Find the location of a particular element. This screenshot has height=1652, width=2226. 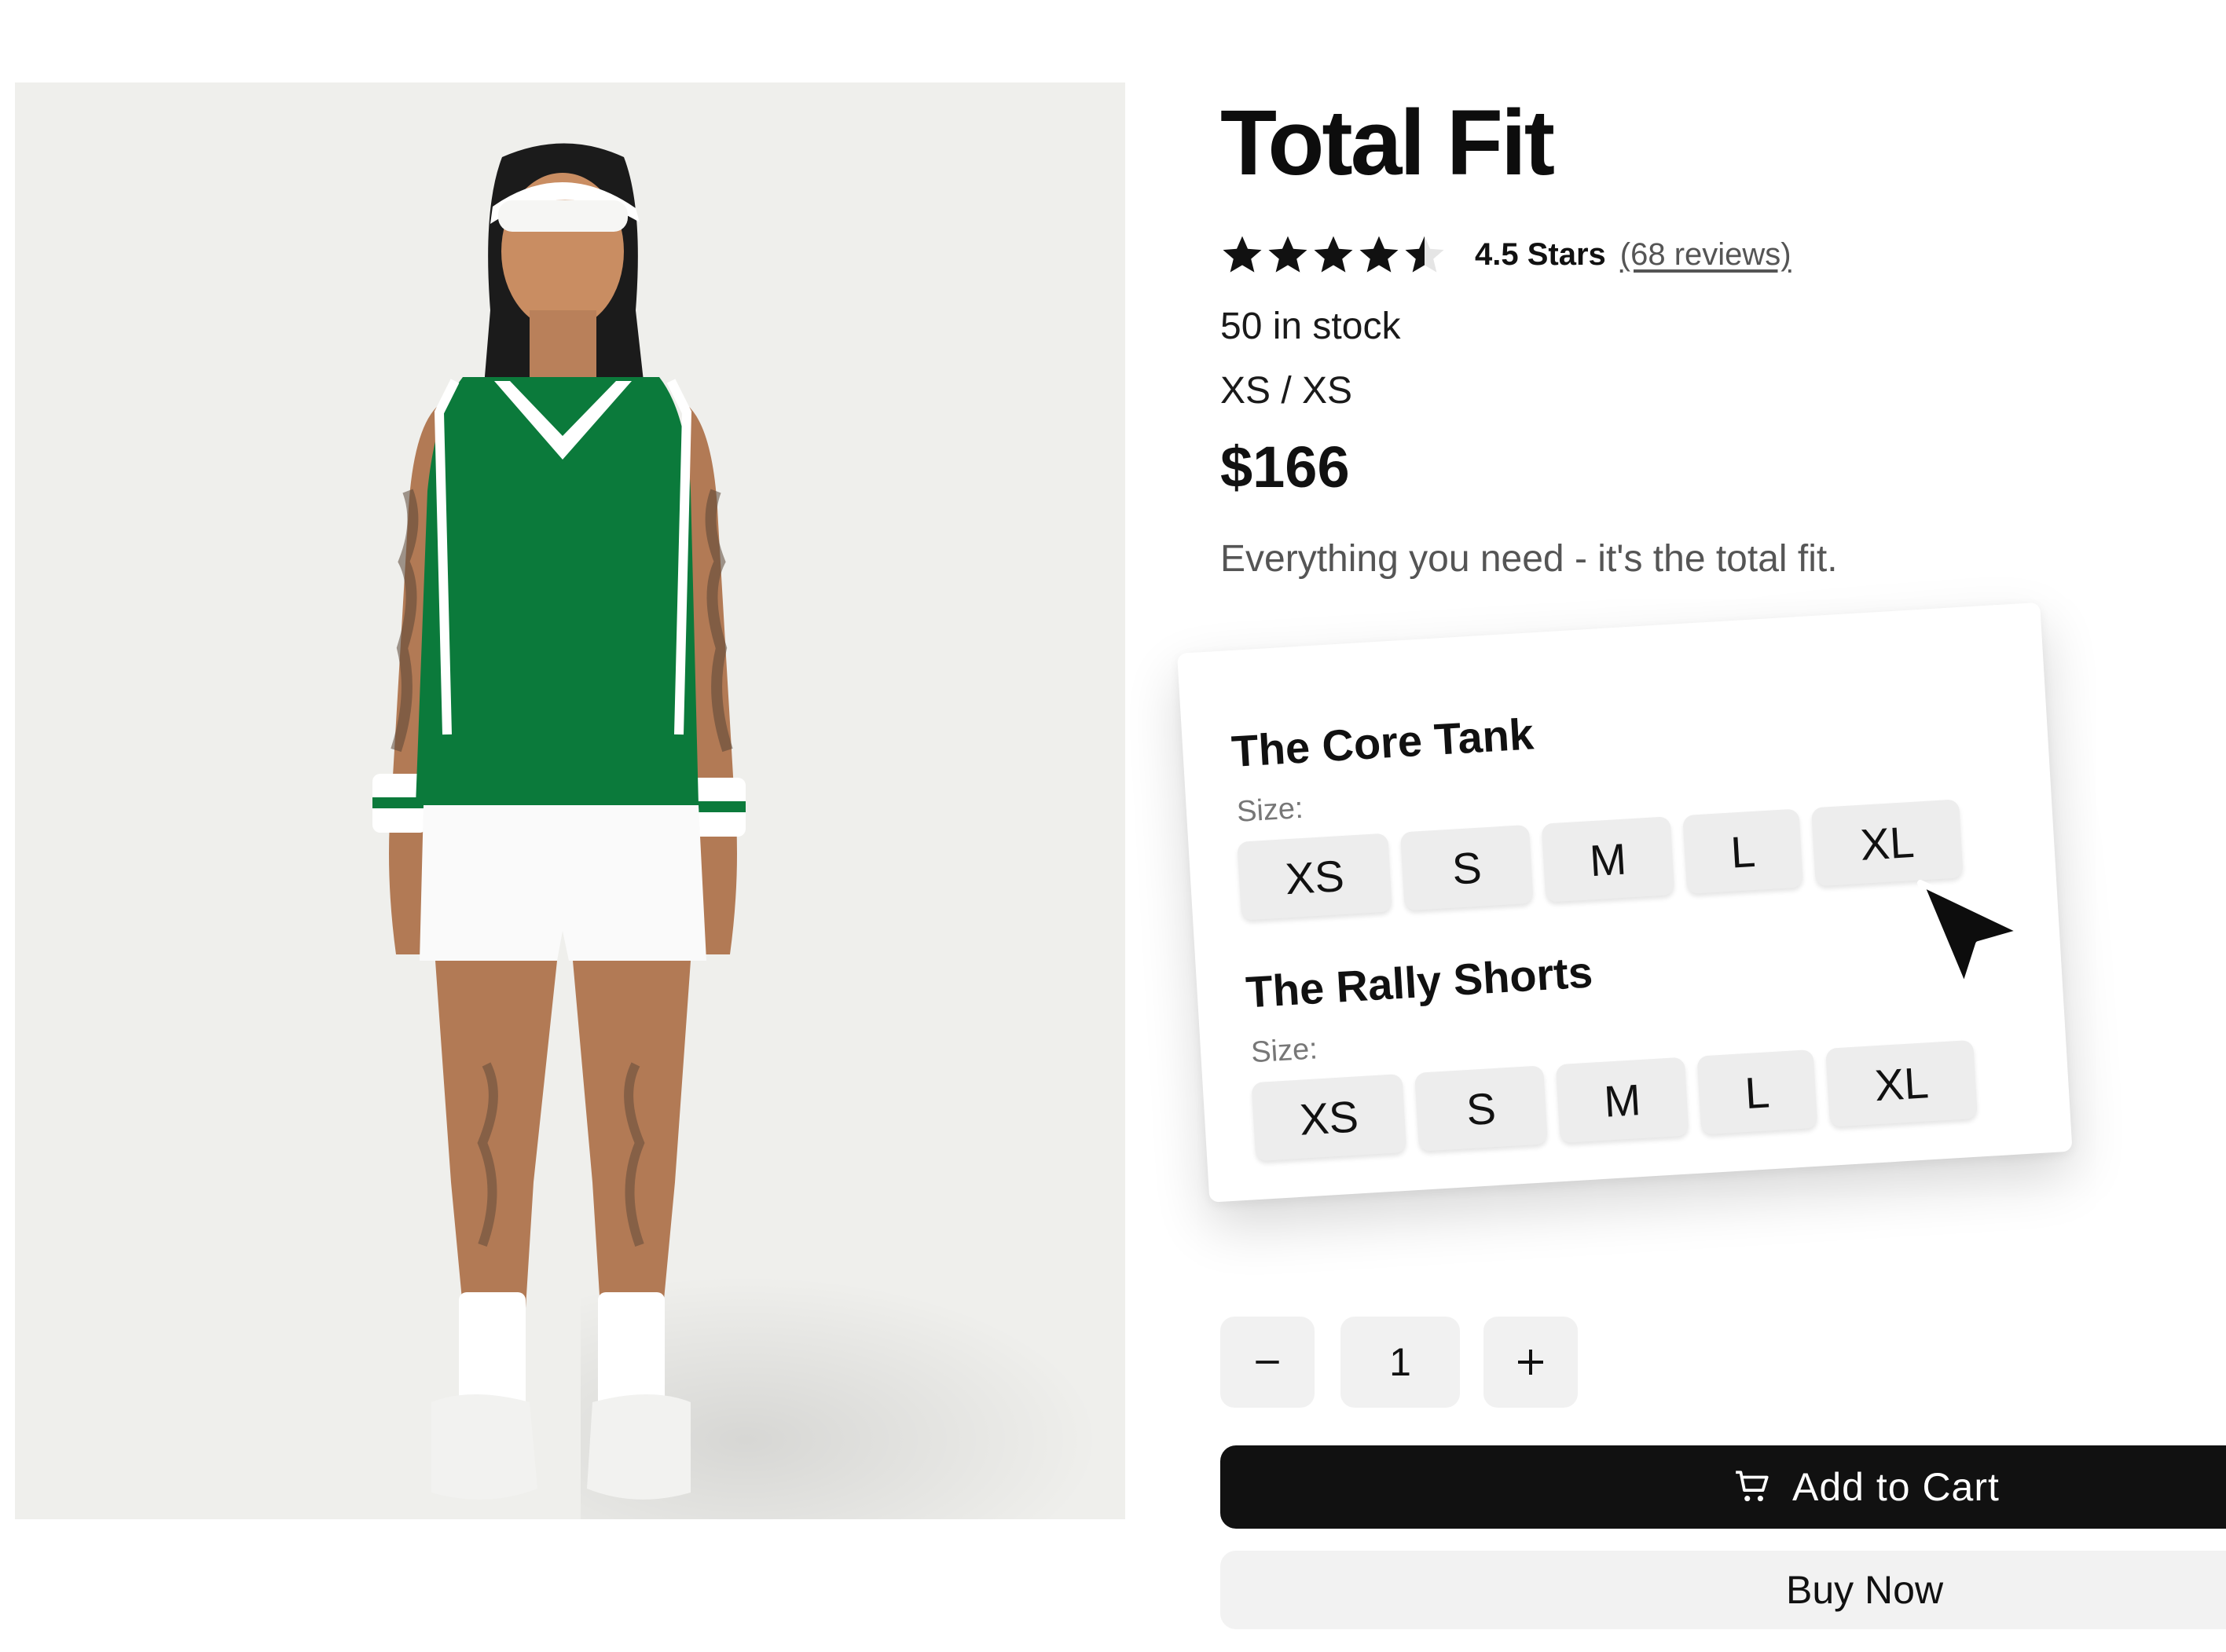

plus-icon is located at coordinates (1530, 1362).